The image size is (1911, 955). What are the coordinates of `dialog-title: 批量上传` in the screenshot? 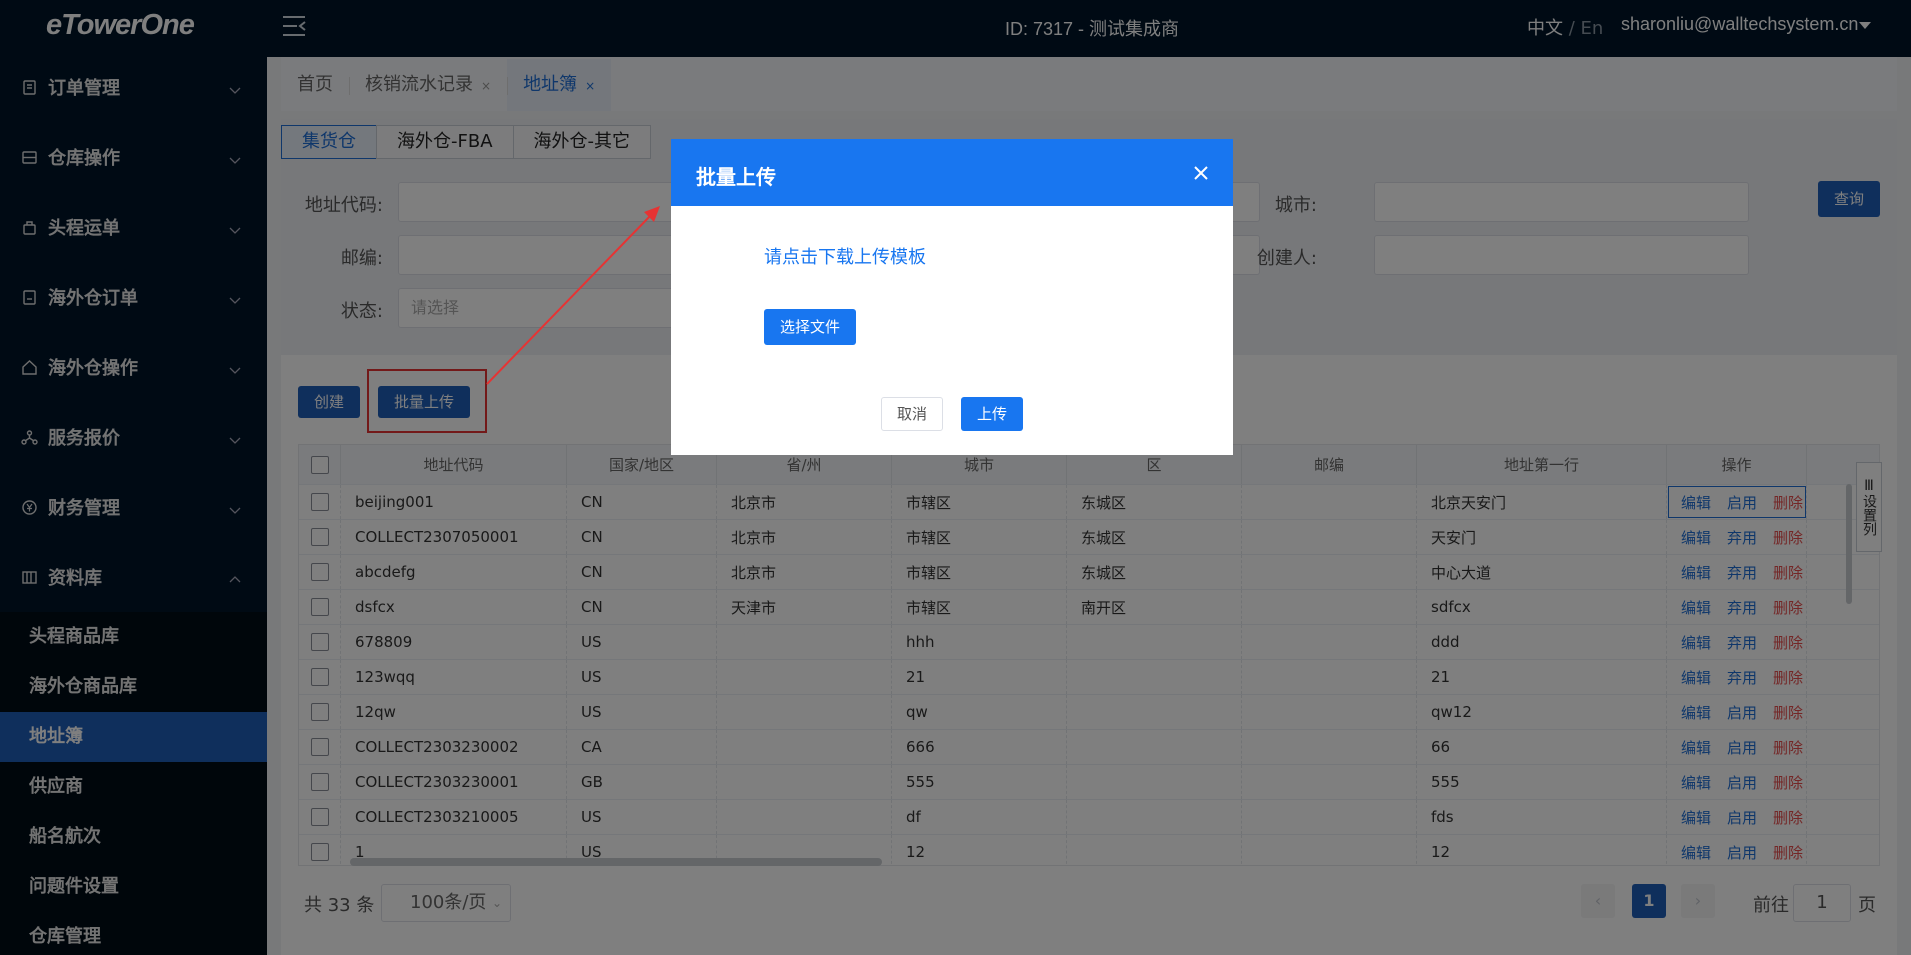 It's located at (736, 177).